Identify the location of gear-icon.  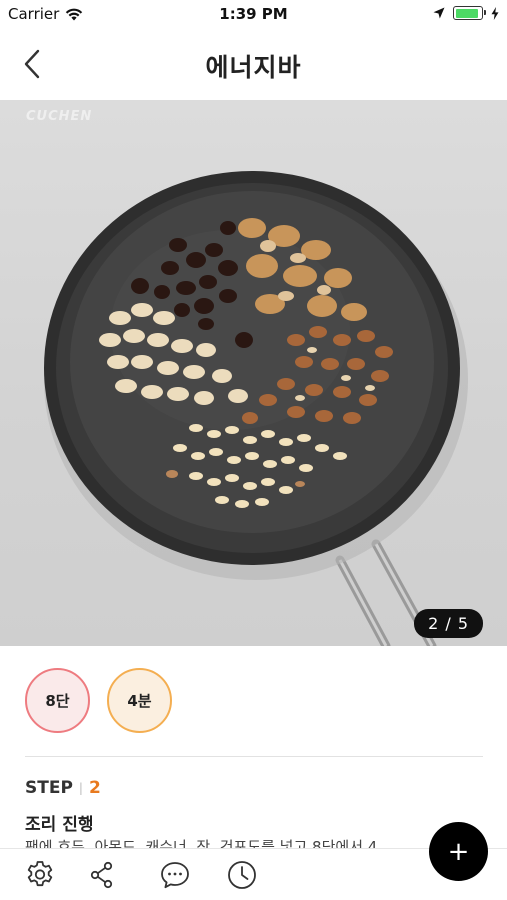
(40, 874).